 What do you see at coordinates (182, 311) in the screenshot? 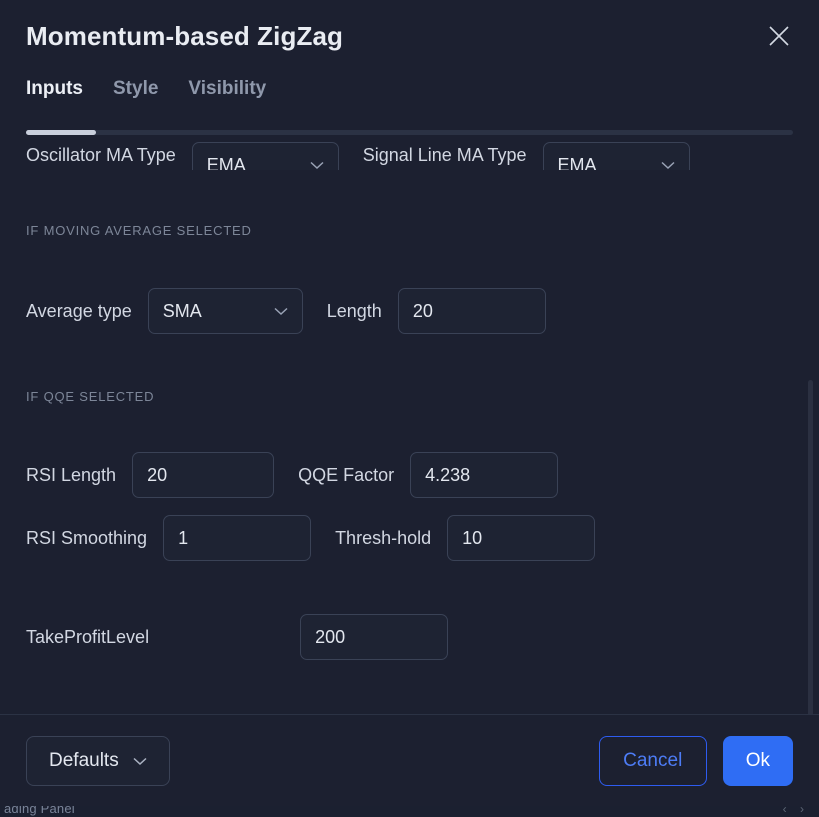
I see `average-type-value: SMA` at bounding box center [182, 311].